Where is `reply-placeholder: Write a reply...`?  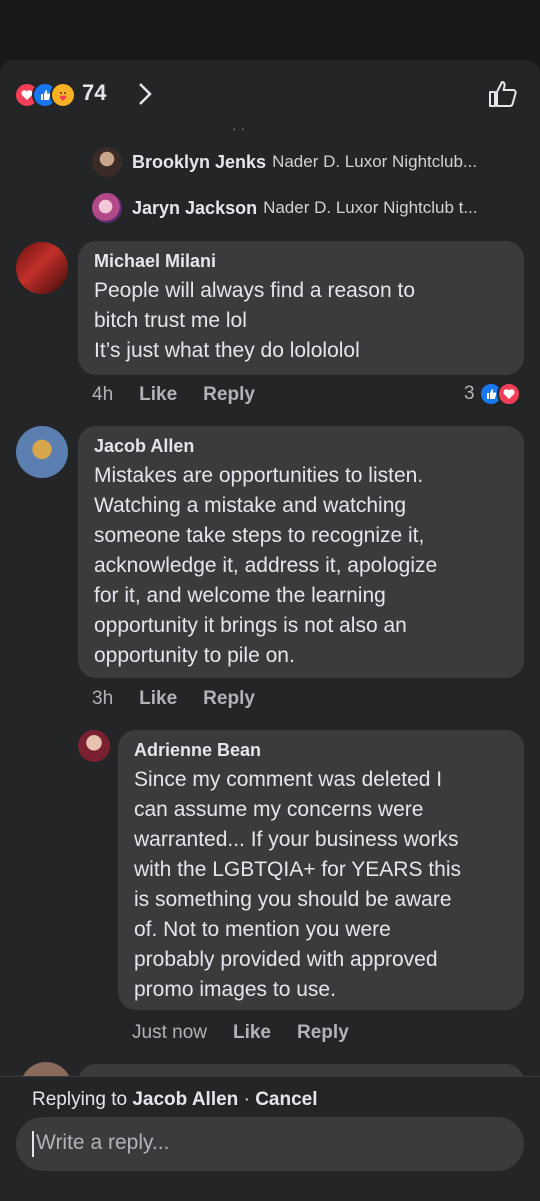
reply-placeholder: Write a reply... is located at coordinates (103, 1142).